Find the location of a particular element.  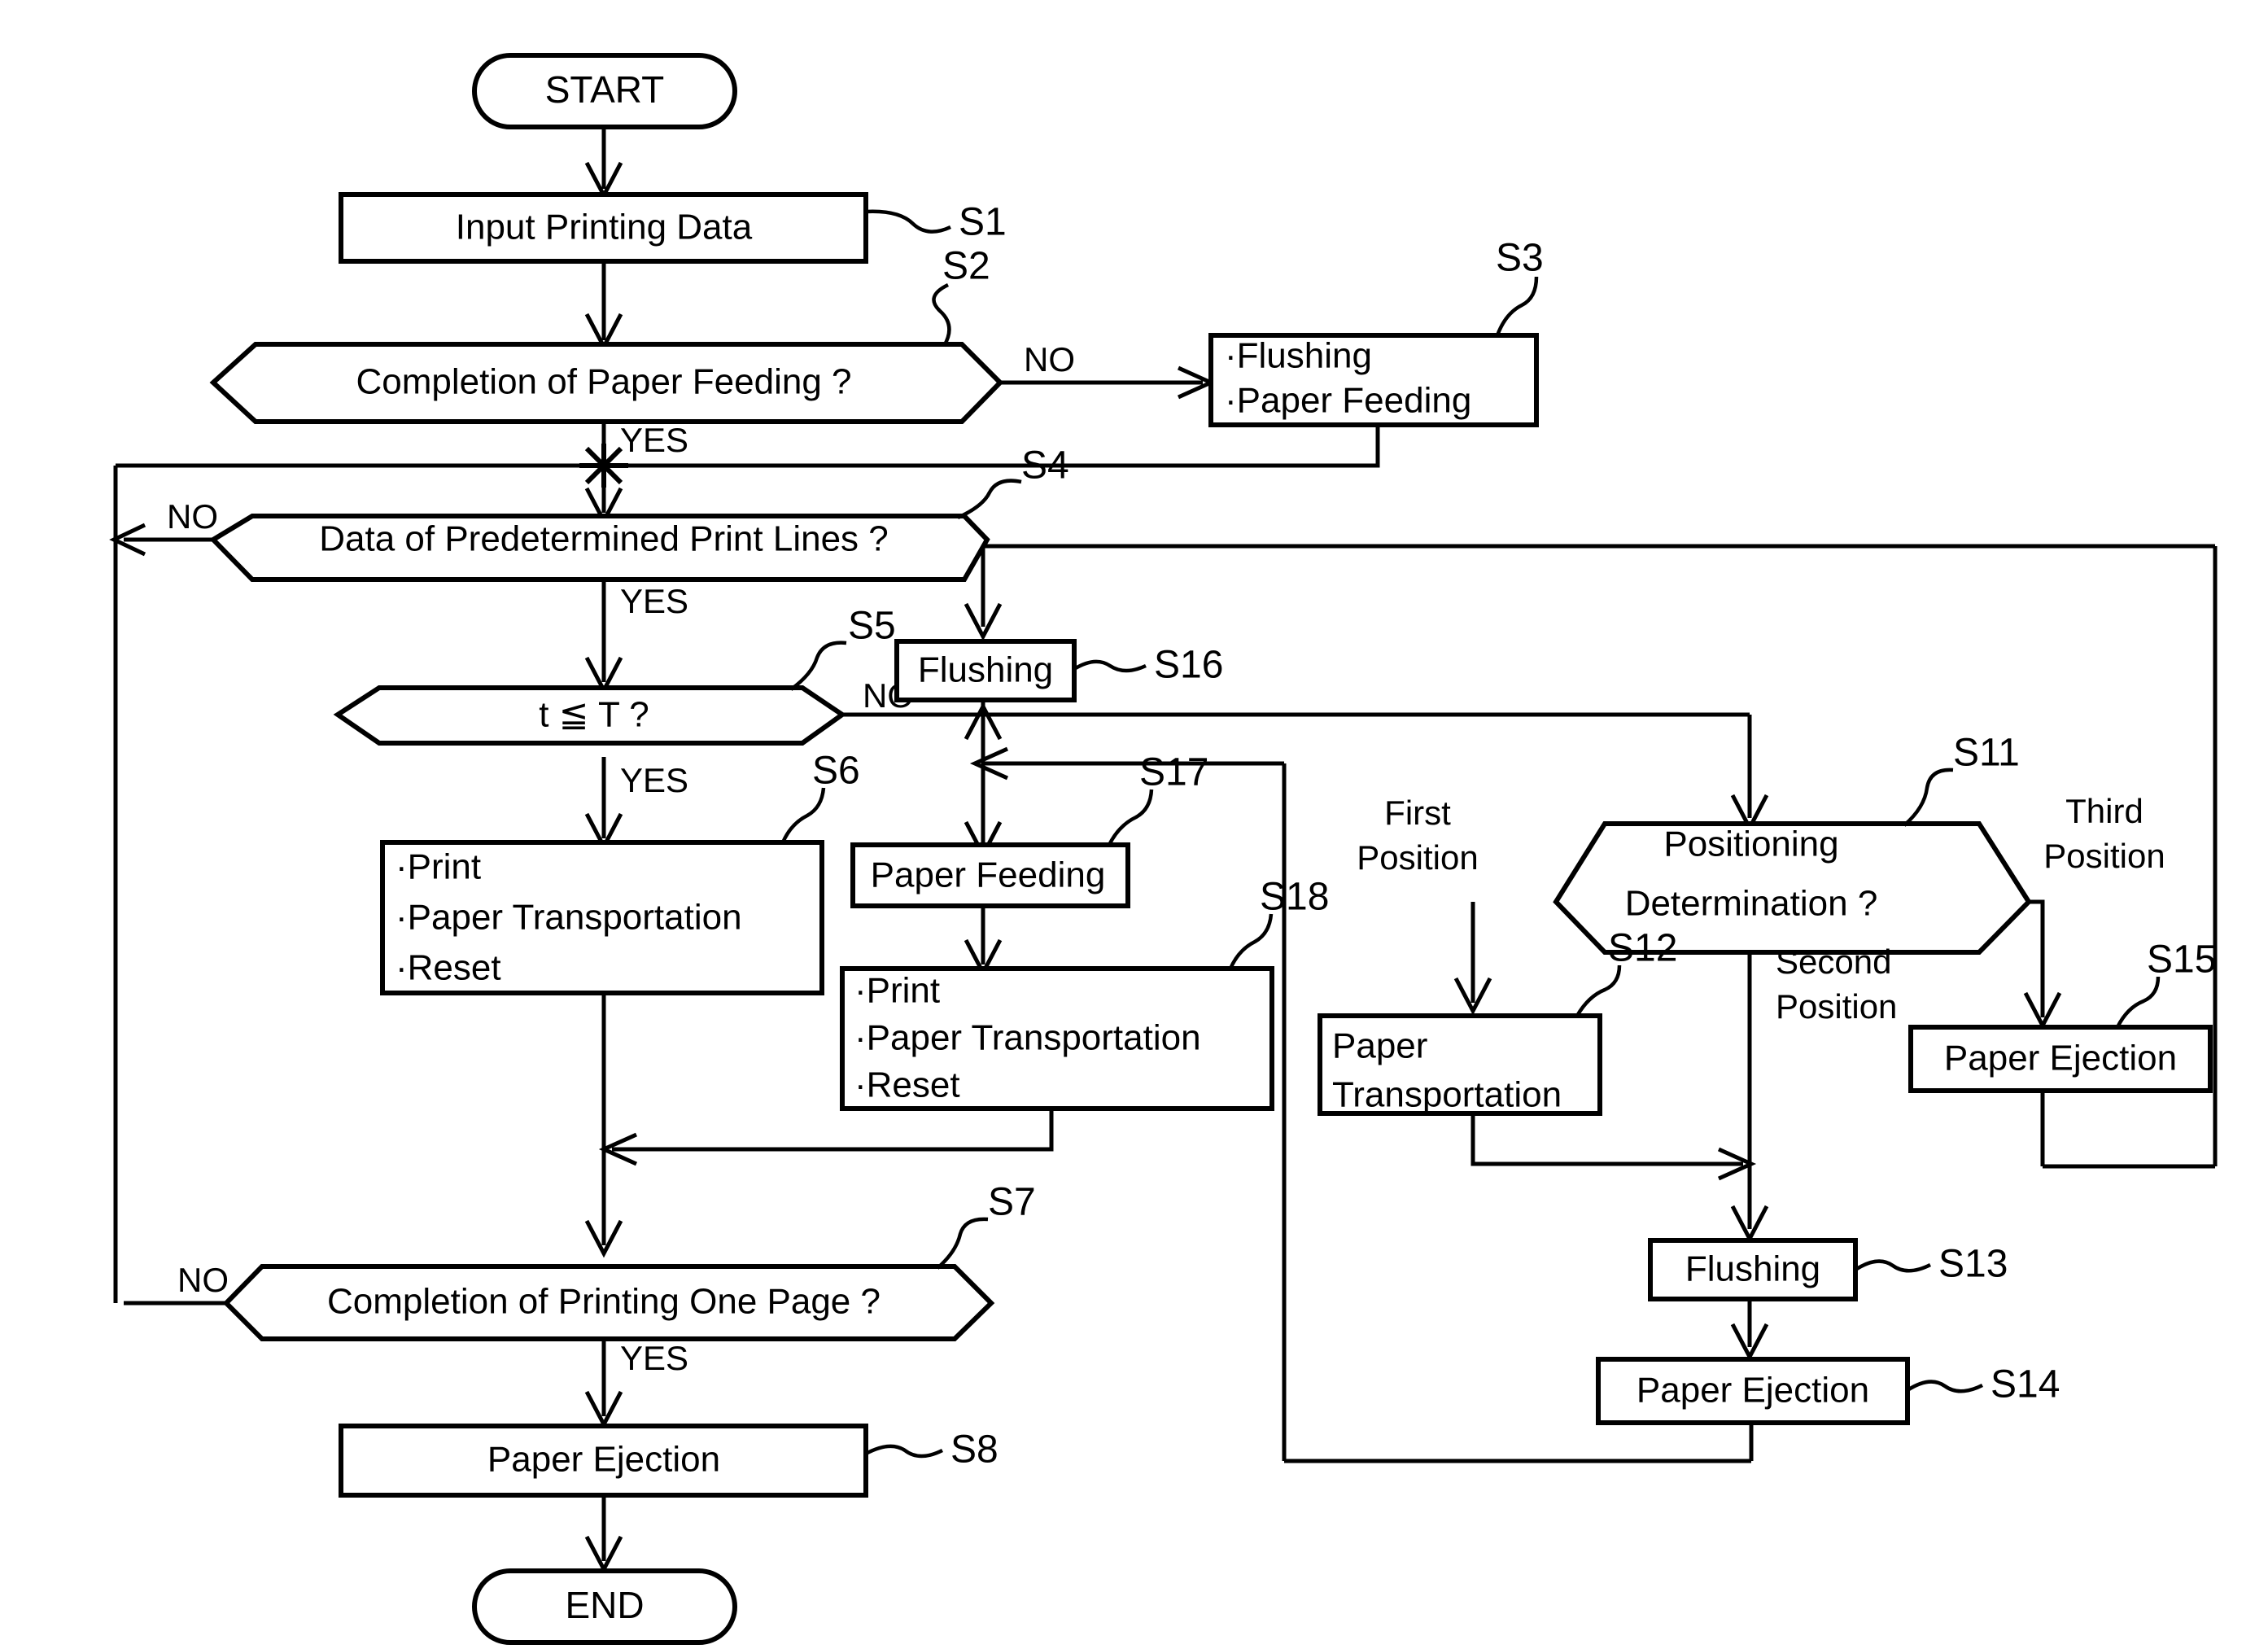

step-ref-s16: S16 is located at coordinates (1188, 665).